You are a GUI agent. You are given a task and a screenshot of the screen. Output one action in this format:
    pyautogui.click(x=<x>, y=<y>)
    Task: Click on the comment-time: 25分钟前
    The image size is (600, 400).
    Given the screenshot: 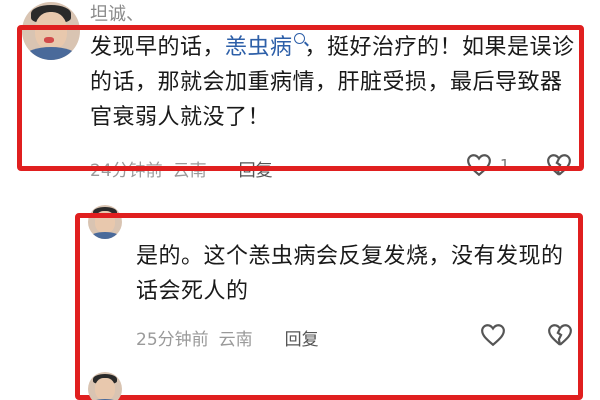 What is the action you would take?
    pyautogui.click(x=172, y=340)
    